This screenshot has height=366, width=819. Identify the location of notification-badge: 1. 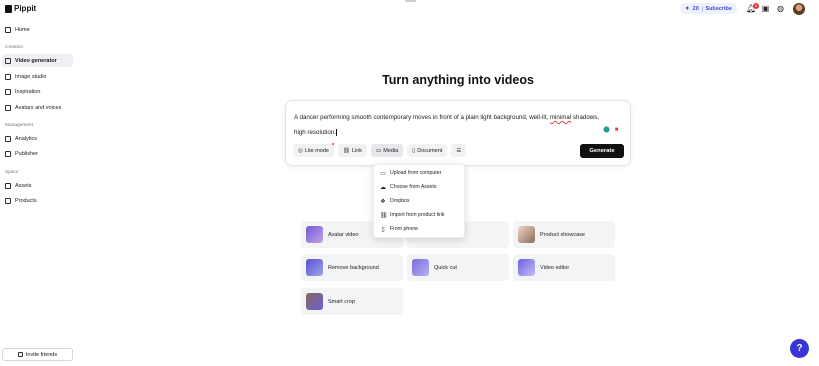
(756, 6).